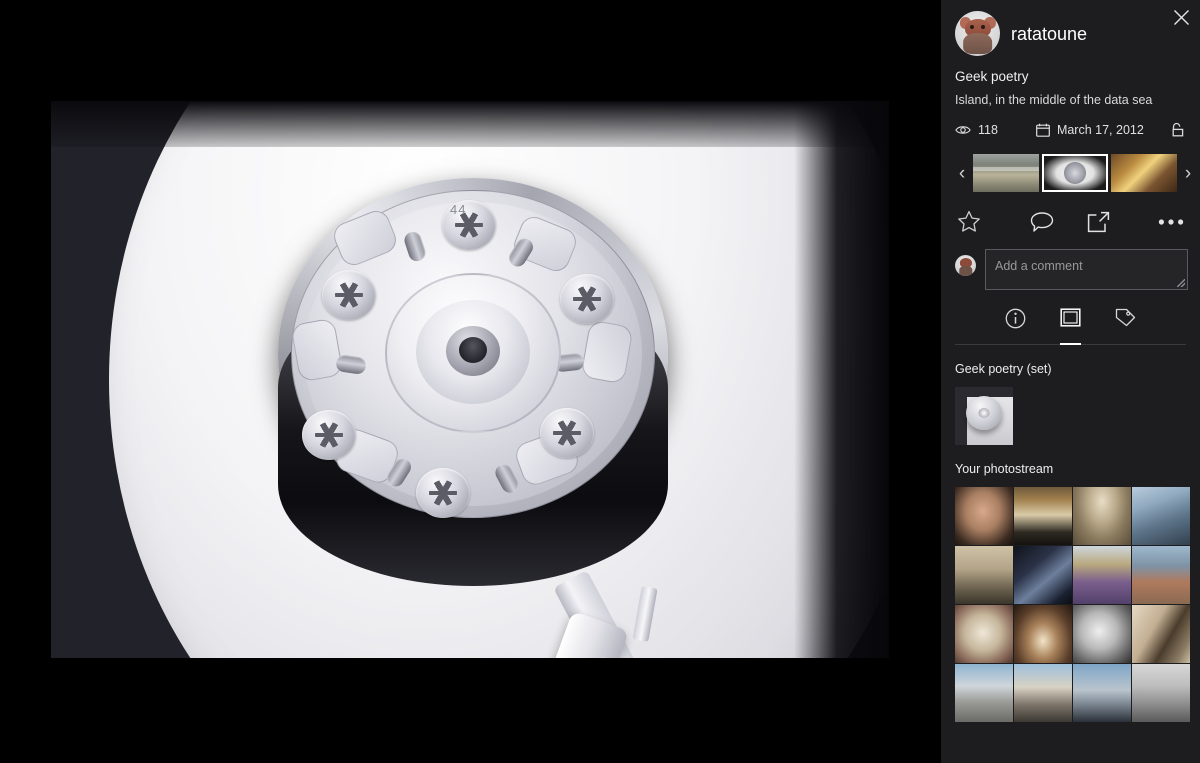 Image resolution: width=1200 pixels, height=763 pixels. I want to click on next-photo-button: ›, so click(1188, 173).